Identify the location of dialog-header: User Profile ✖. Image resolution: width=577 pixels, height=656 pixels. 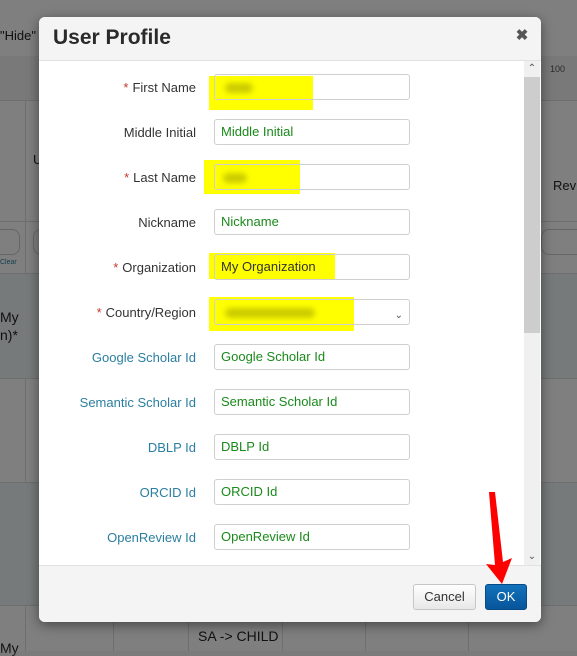
(290, 39).